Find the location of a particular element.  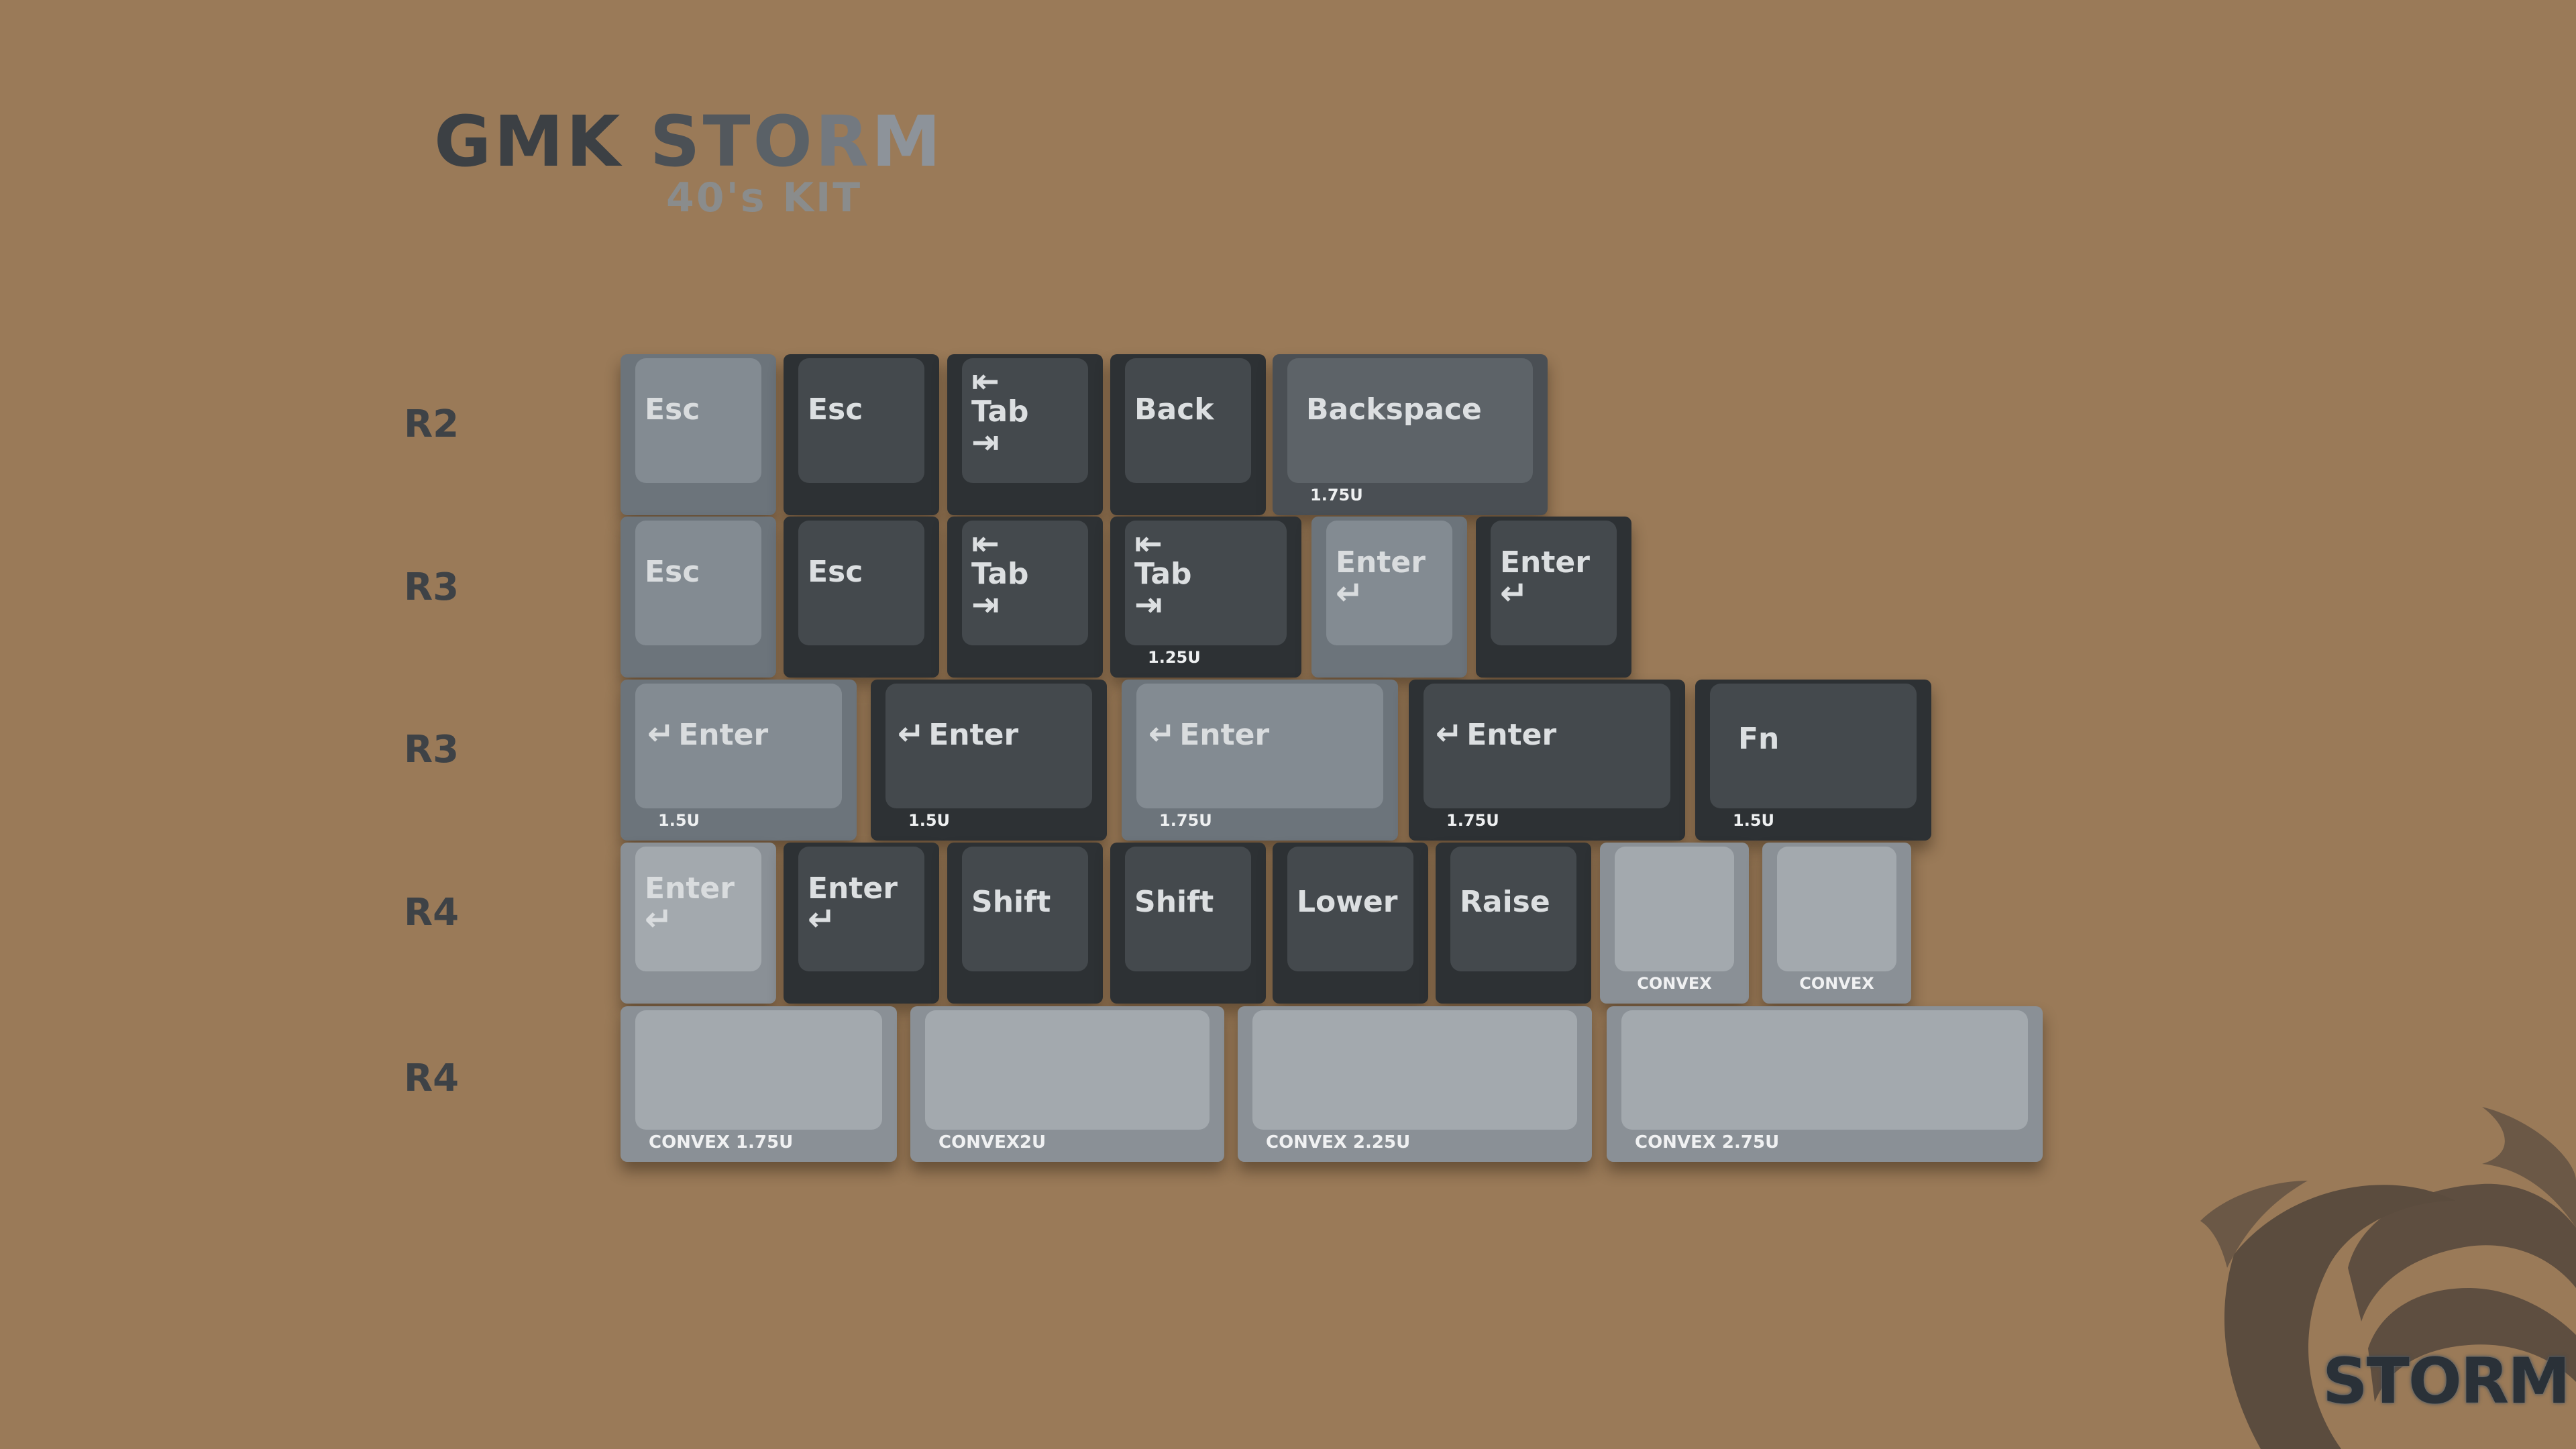

keycap: CONVEX 2.25U is located at coordinates (1415, 1084).